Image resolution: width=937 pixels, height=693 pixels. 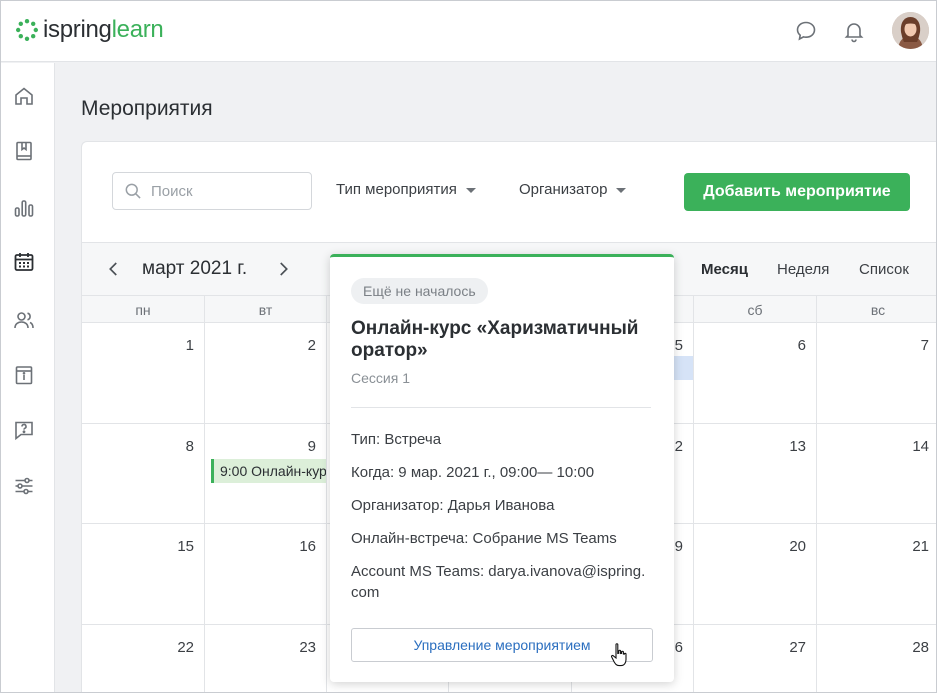 What do you see at coordinates (755, 474) in the screenshot?
I see `day-cell: 13` at bounding box center [755, 474].